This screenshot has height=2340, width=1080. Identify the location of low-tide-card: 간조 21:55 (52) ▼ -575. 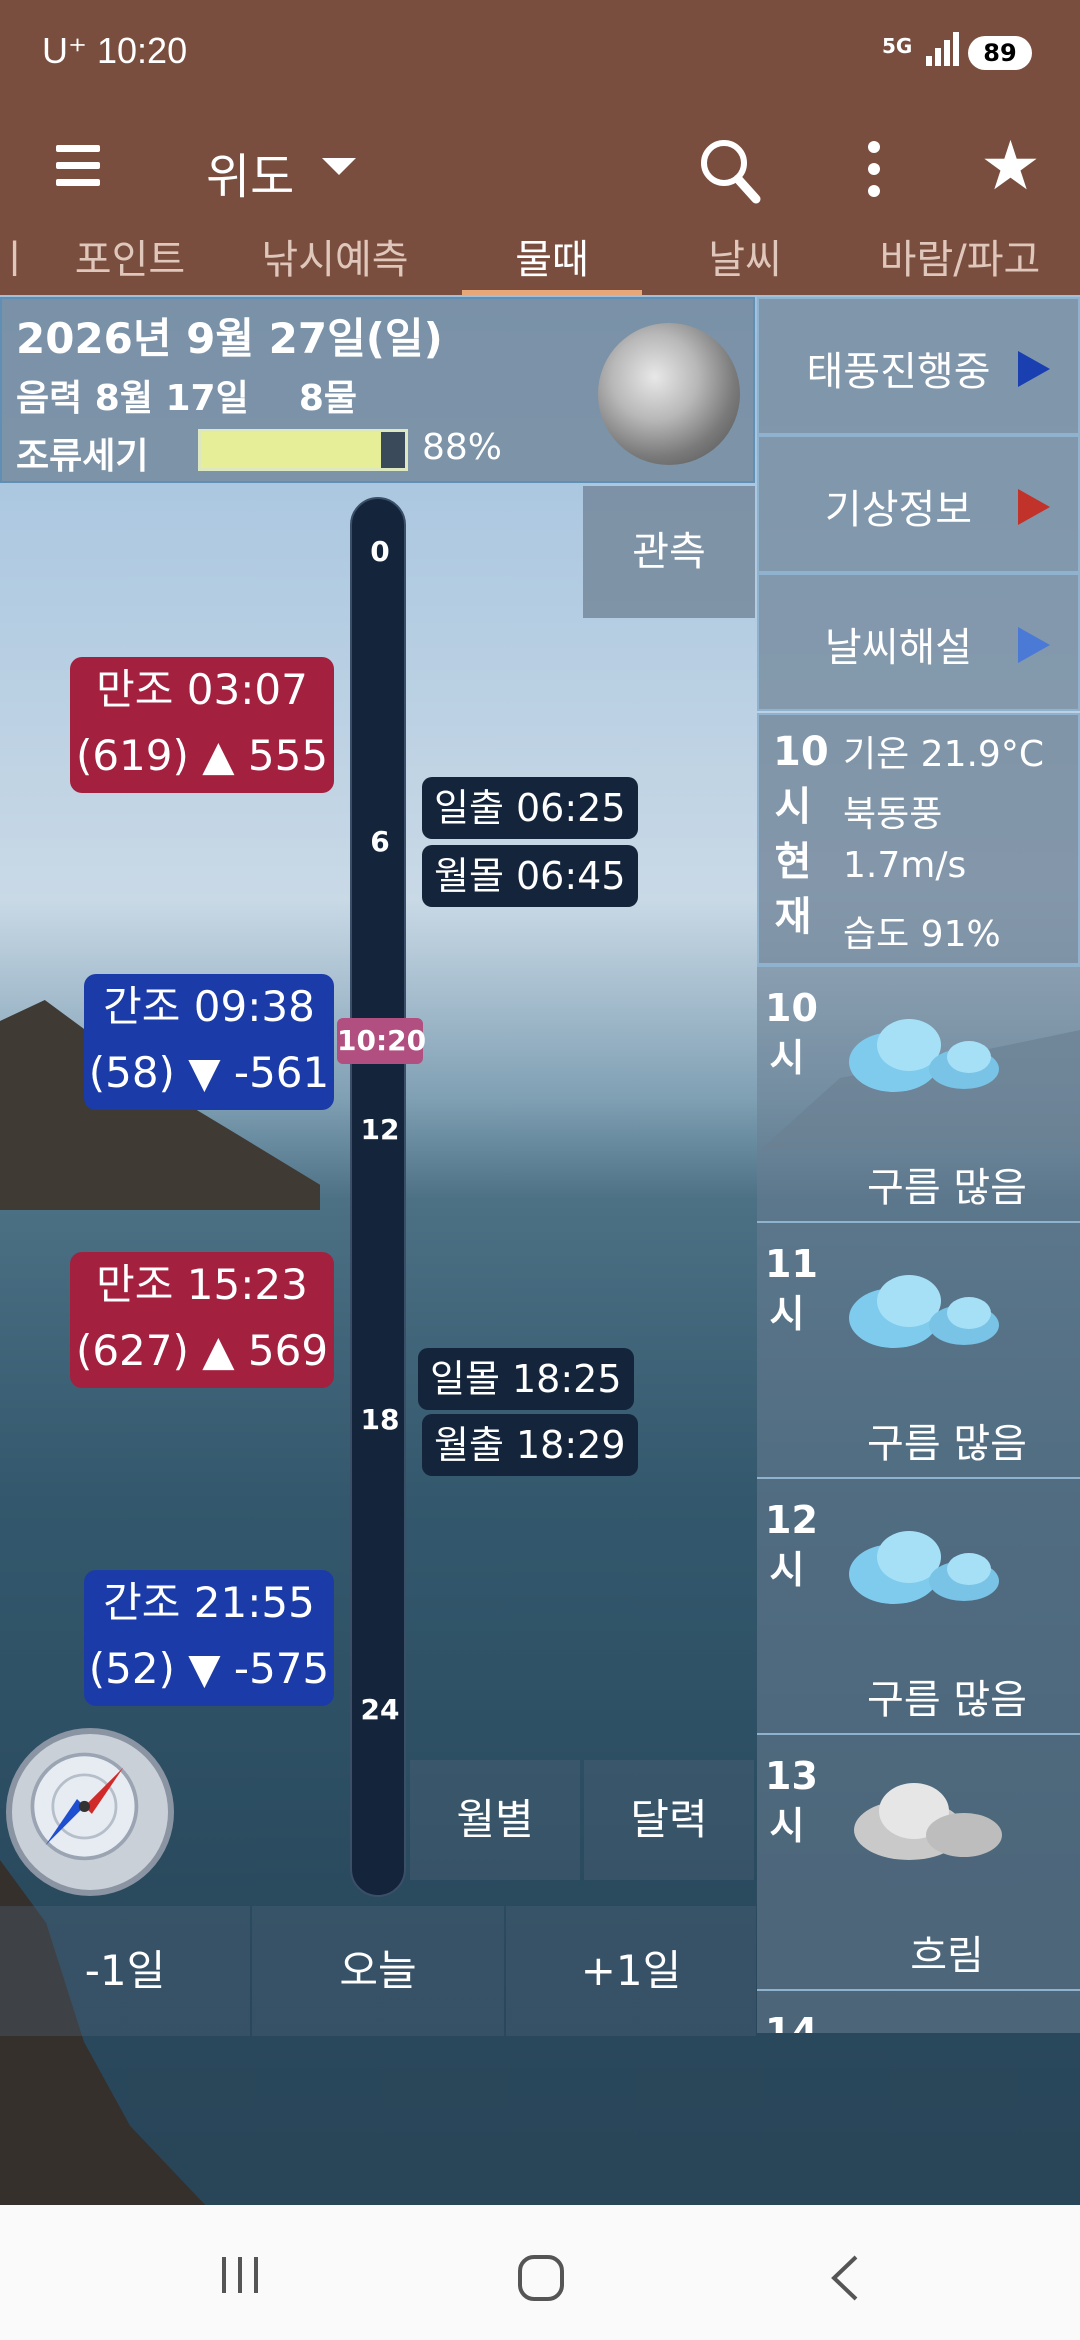
(209, 1638).